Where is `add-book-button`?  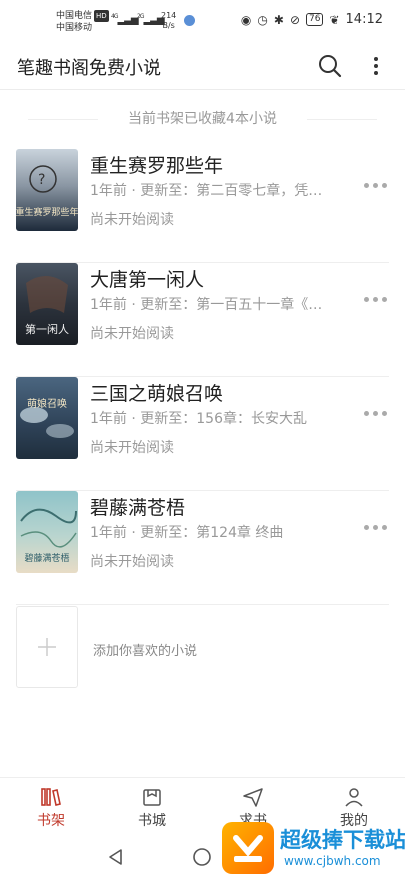 add-book-button is located at coordinates (47, 647).